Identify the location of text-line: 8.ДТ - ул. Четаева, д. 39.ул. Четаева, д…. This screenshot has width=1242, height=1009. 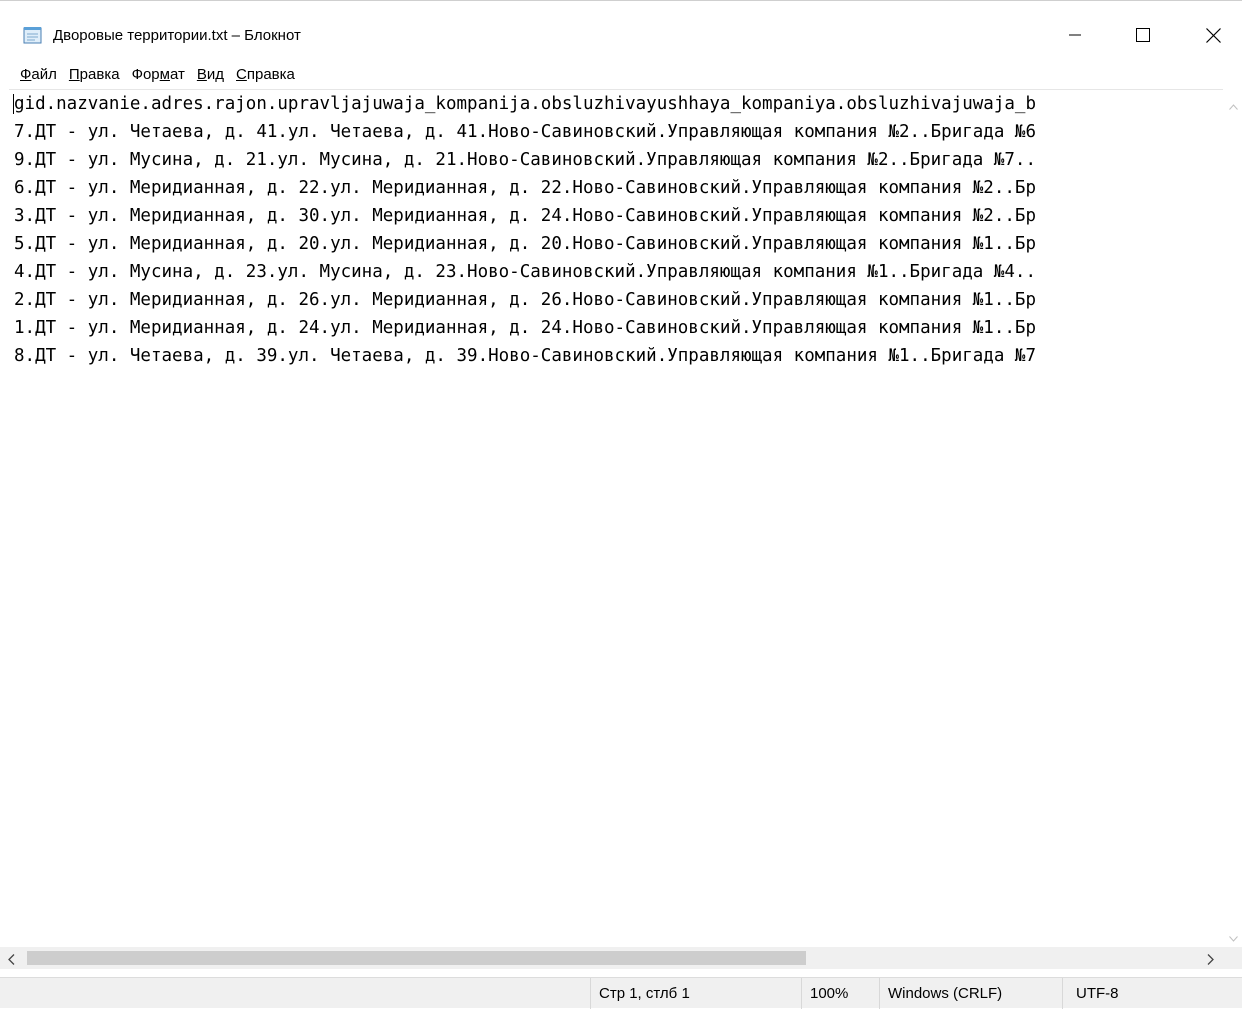
(525, 356).